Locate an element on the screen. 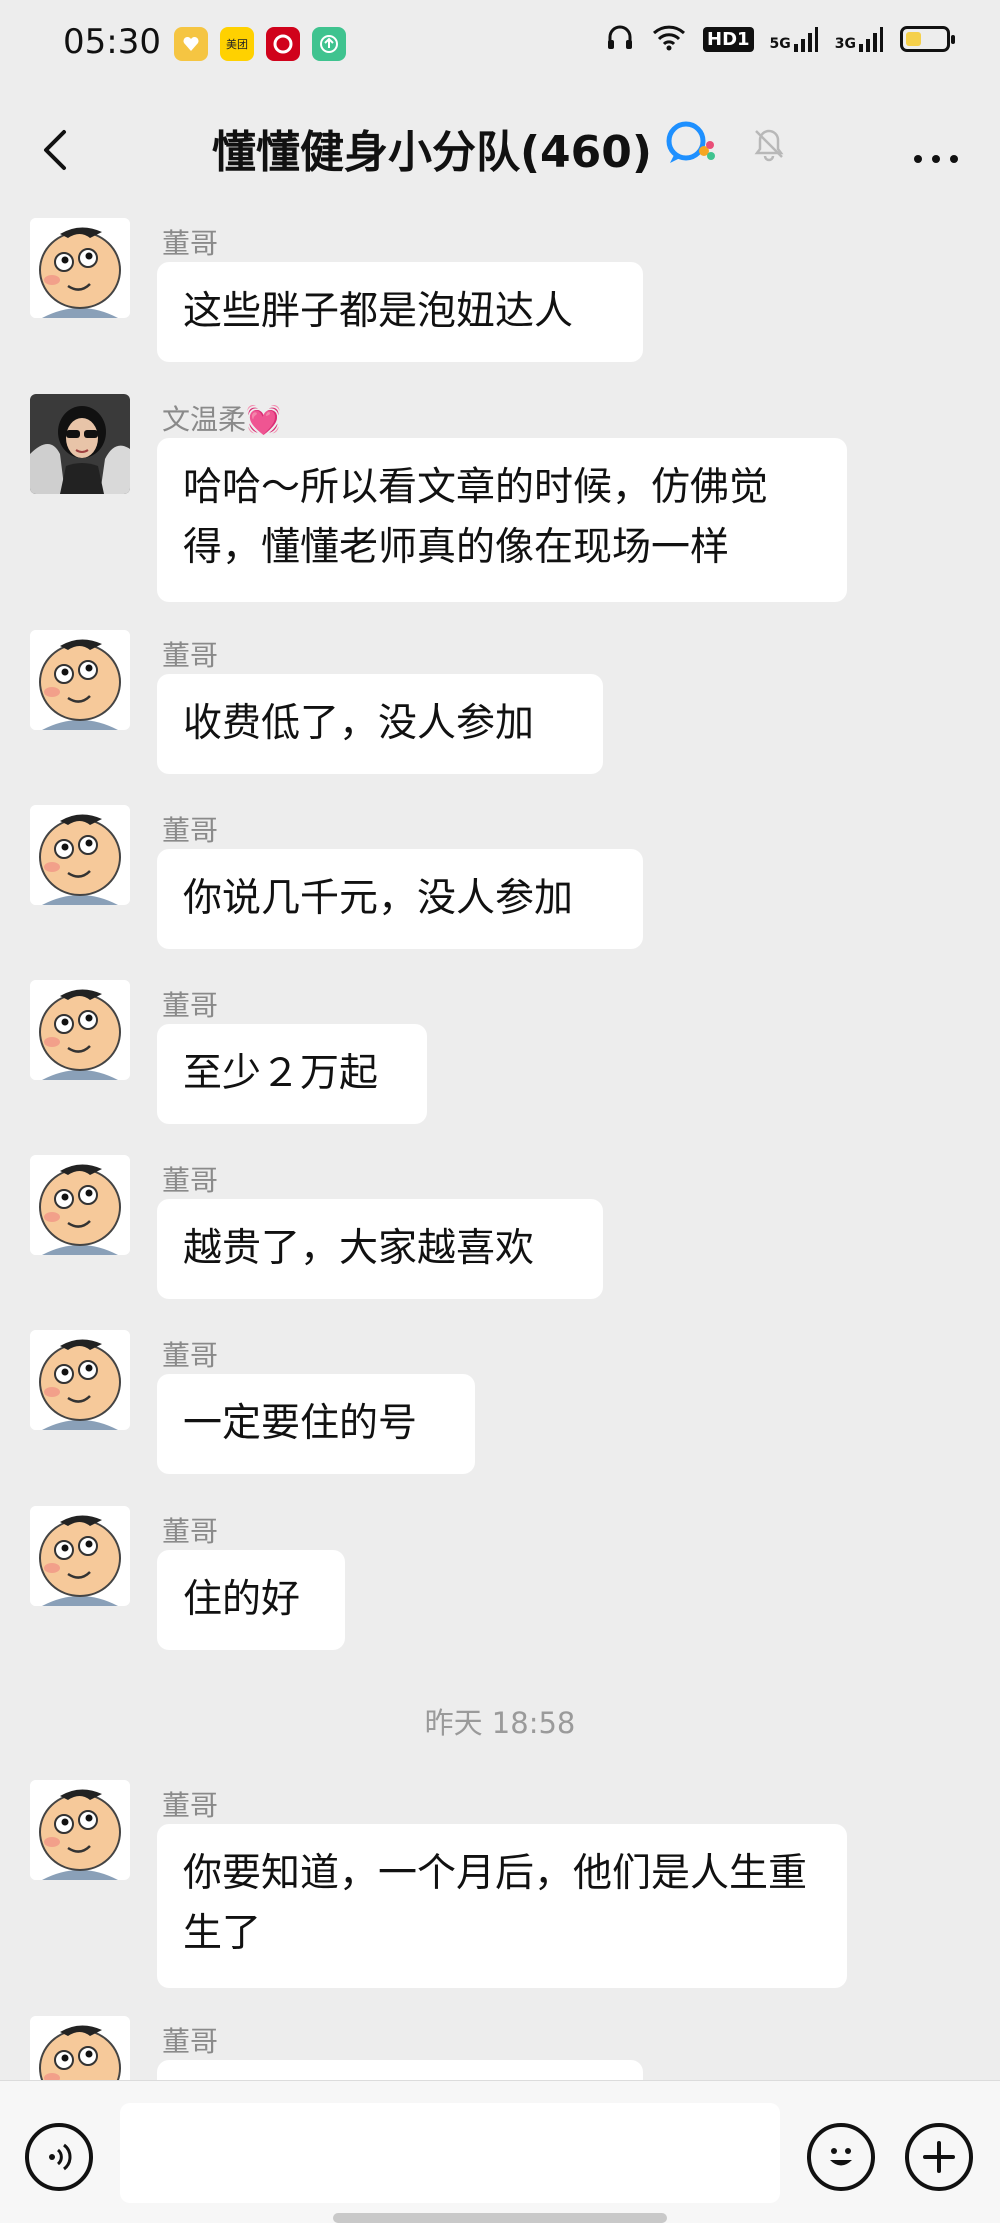  group-chat-icon is located at coordinates (692, 148).